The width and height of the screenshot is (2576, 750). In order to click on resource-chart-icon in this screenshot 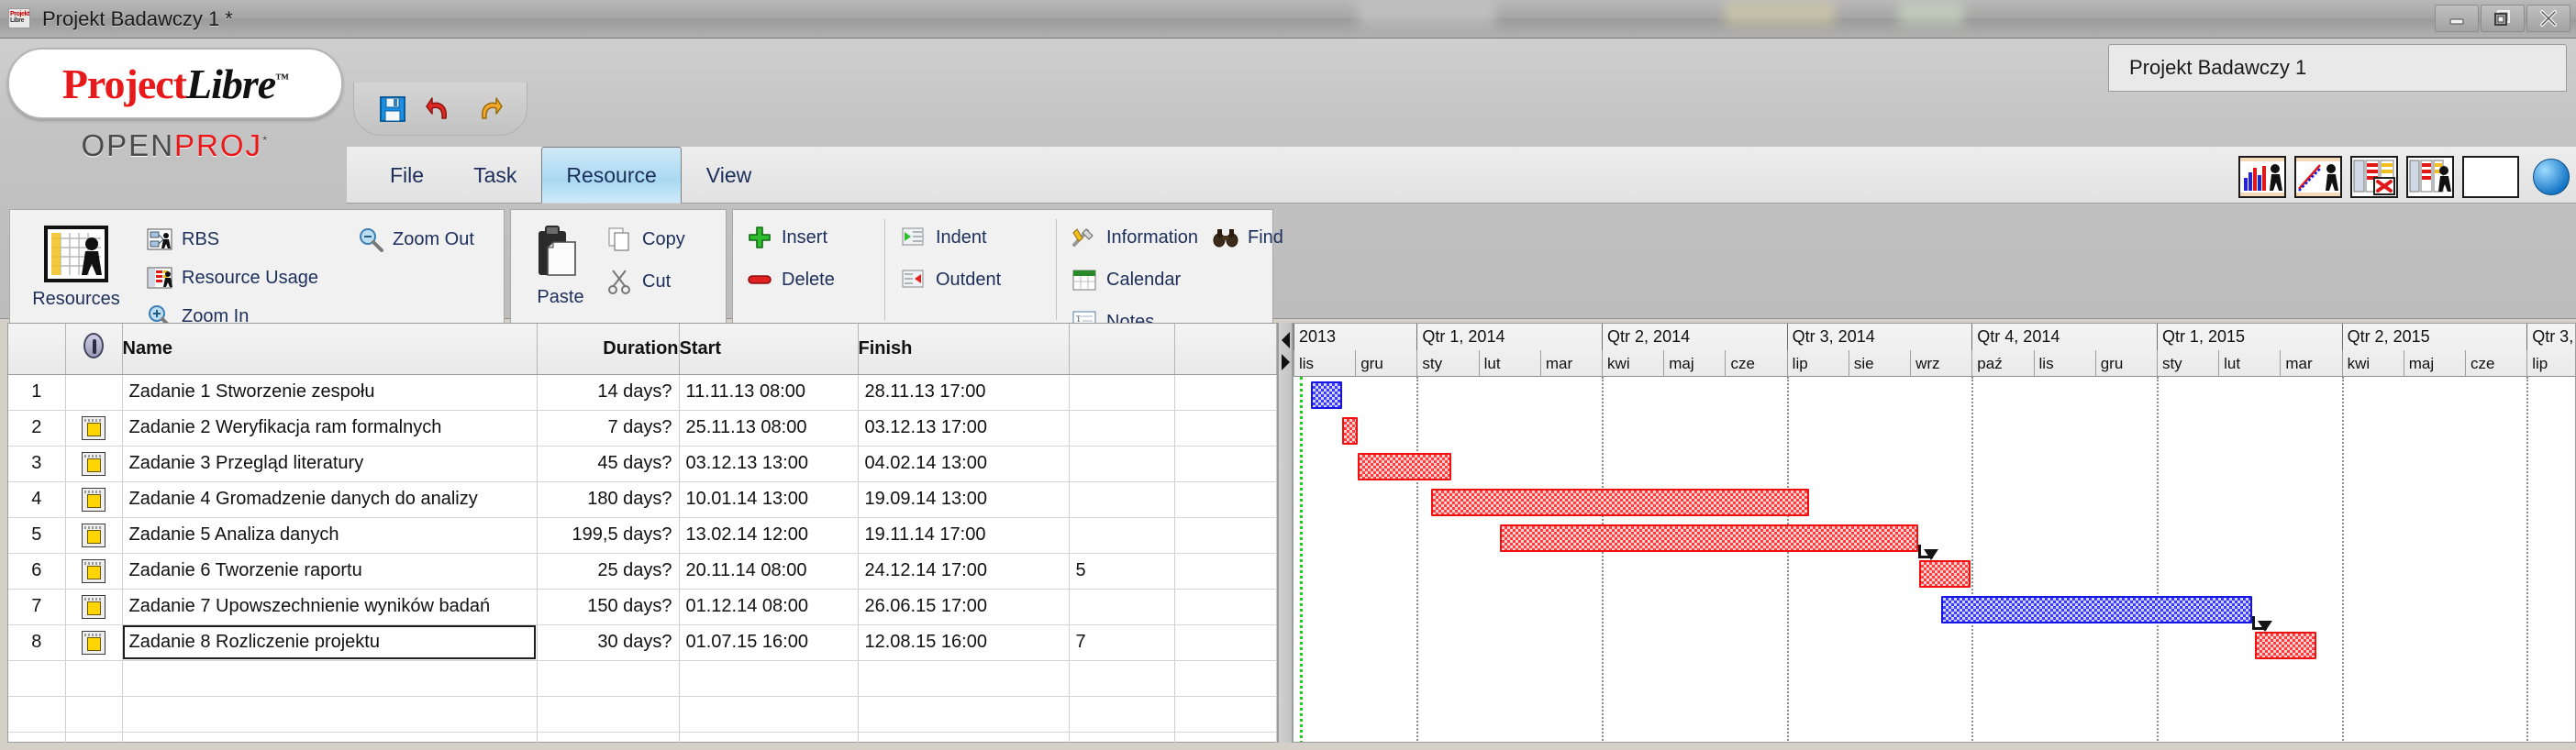, I will do `click(2318, 177)`.